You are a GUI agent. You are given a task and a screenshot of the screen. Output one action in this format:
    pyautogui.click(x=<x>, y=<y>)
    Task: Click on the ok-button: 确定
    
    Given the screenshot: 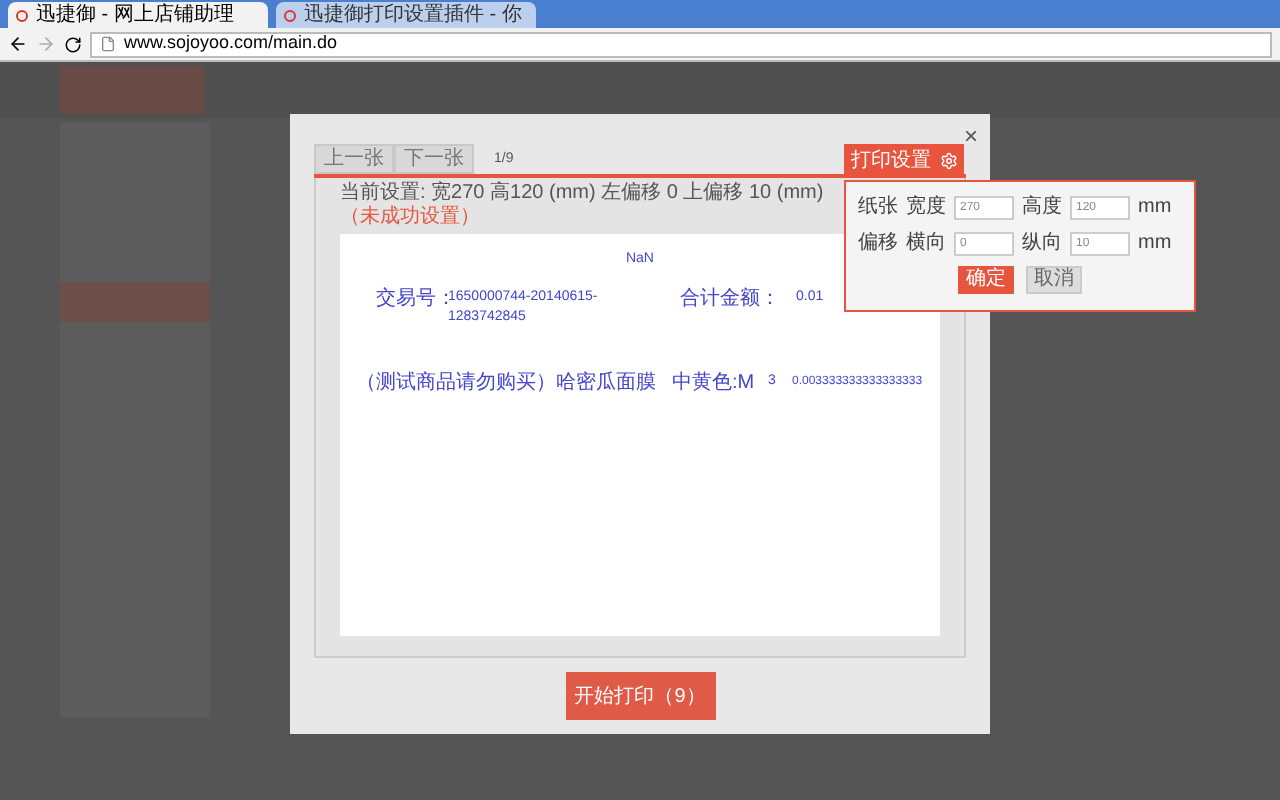 What is the action you would take?
    pyautogui.click(x=986, y=280)
    